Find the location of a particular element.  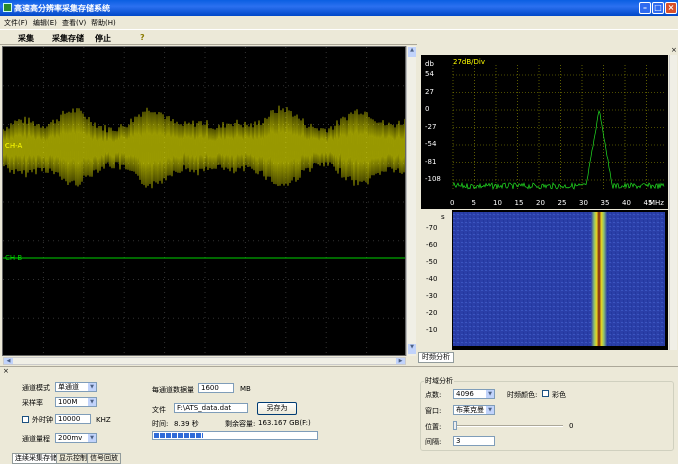

ext-clock-unit: KHZ is located at coordinates (103, 420).